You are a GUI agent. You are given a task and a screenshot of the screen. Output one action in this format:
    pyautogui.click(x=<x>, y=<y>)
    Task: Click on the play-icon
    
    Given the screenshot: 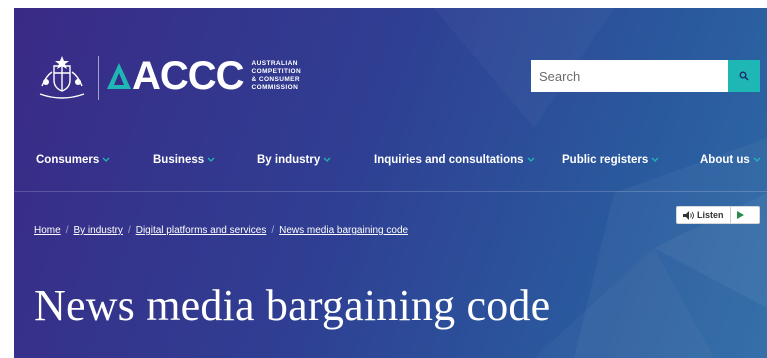 What is the action you would take?
    pyautogui.click(x=741, y=215)
    